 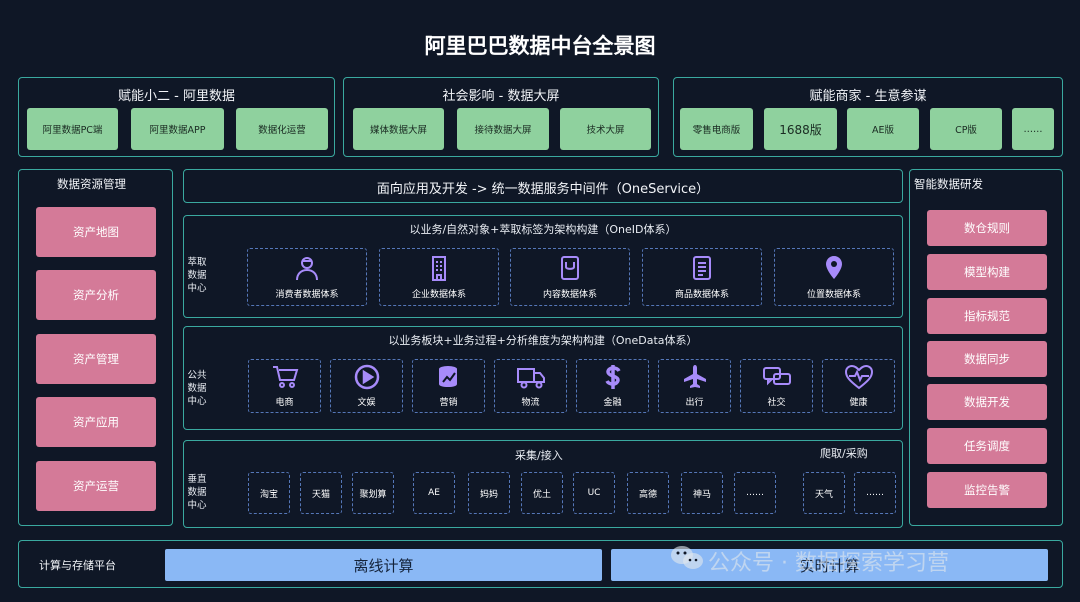 What do you see at coordinates (91, 184) in the screenshot?
I see `panel-title: 数据资源管理` at bounding box center [91, 184].